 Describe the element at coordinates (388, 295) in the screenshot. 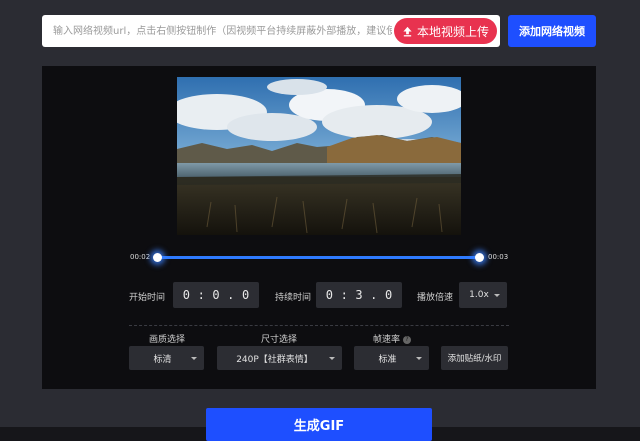

I see `duration-tenths: 0` at that location.